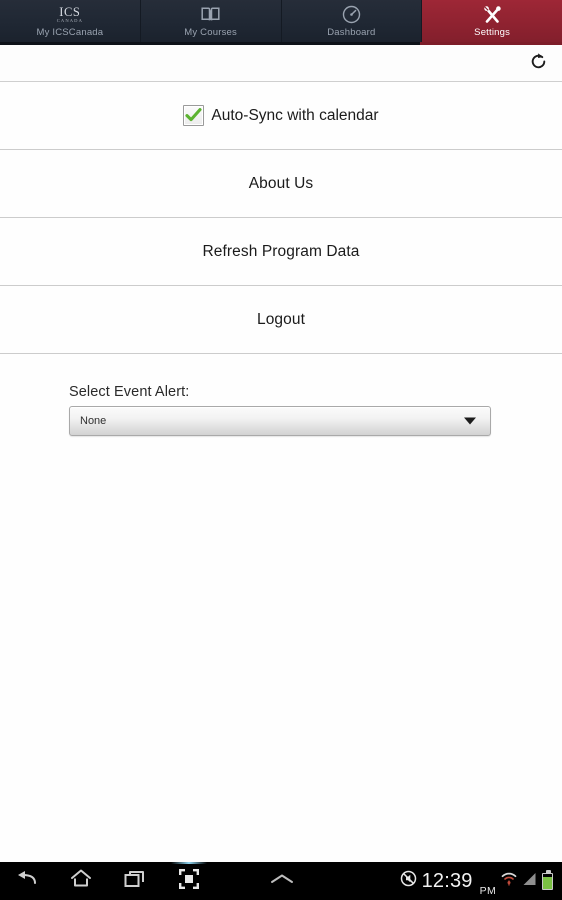  What do you see at coordinates (210, 32) in the screenshot?
I see `tab-label-my-courses: My Courses` at bounding box center [210, 32].